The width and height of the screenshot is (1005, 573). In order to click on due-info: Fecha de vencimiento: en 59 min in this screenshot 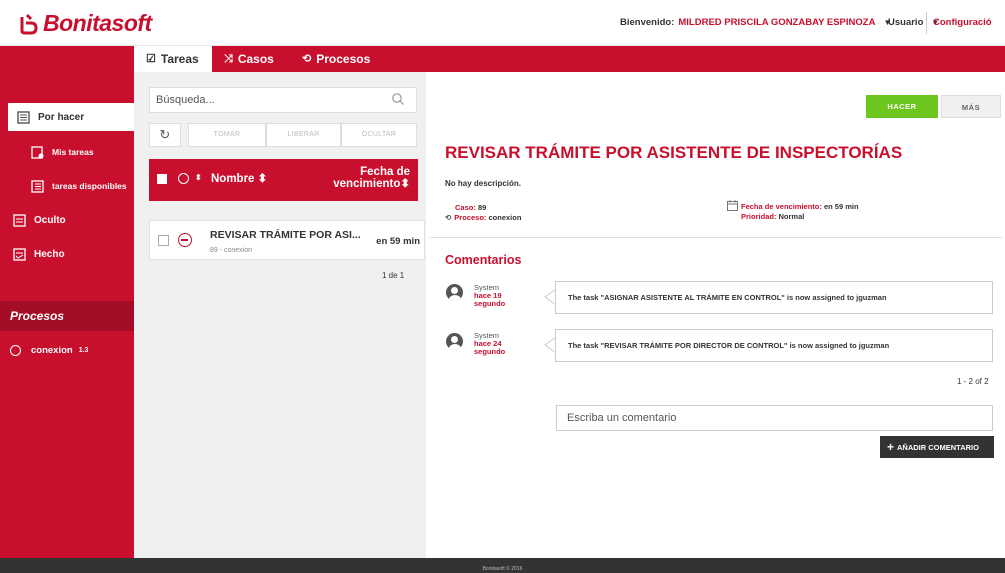, I will do `click(800, 206)`.